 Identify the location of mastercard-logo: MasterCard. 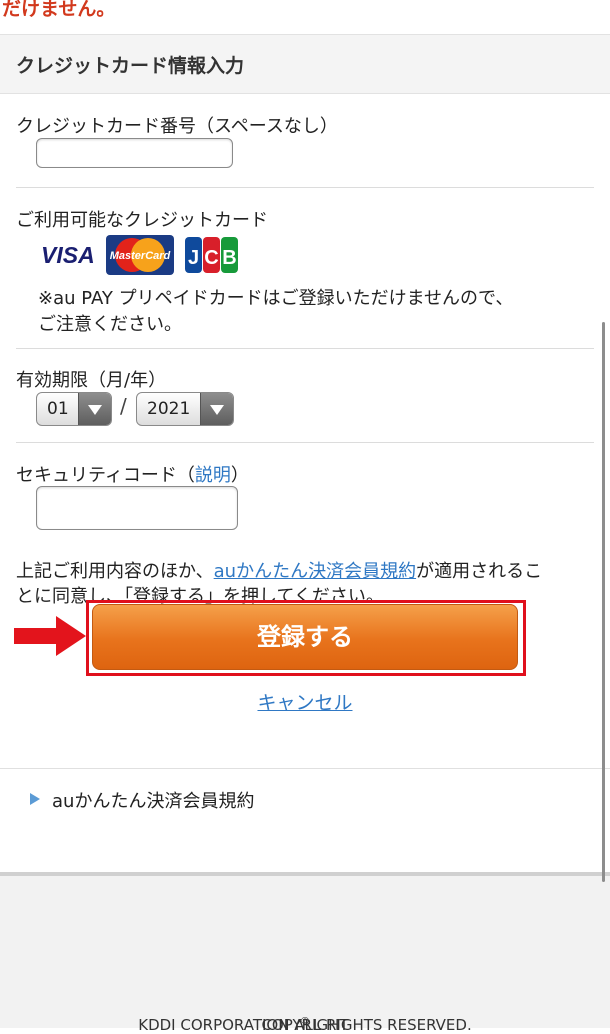
(140, 255).